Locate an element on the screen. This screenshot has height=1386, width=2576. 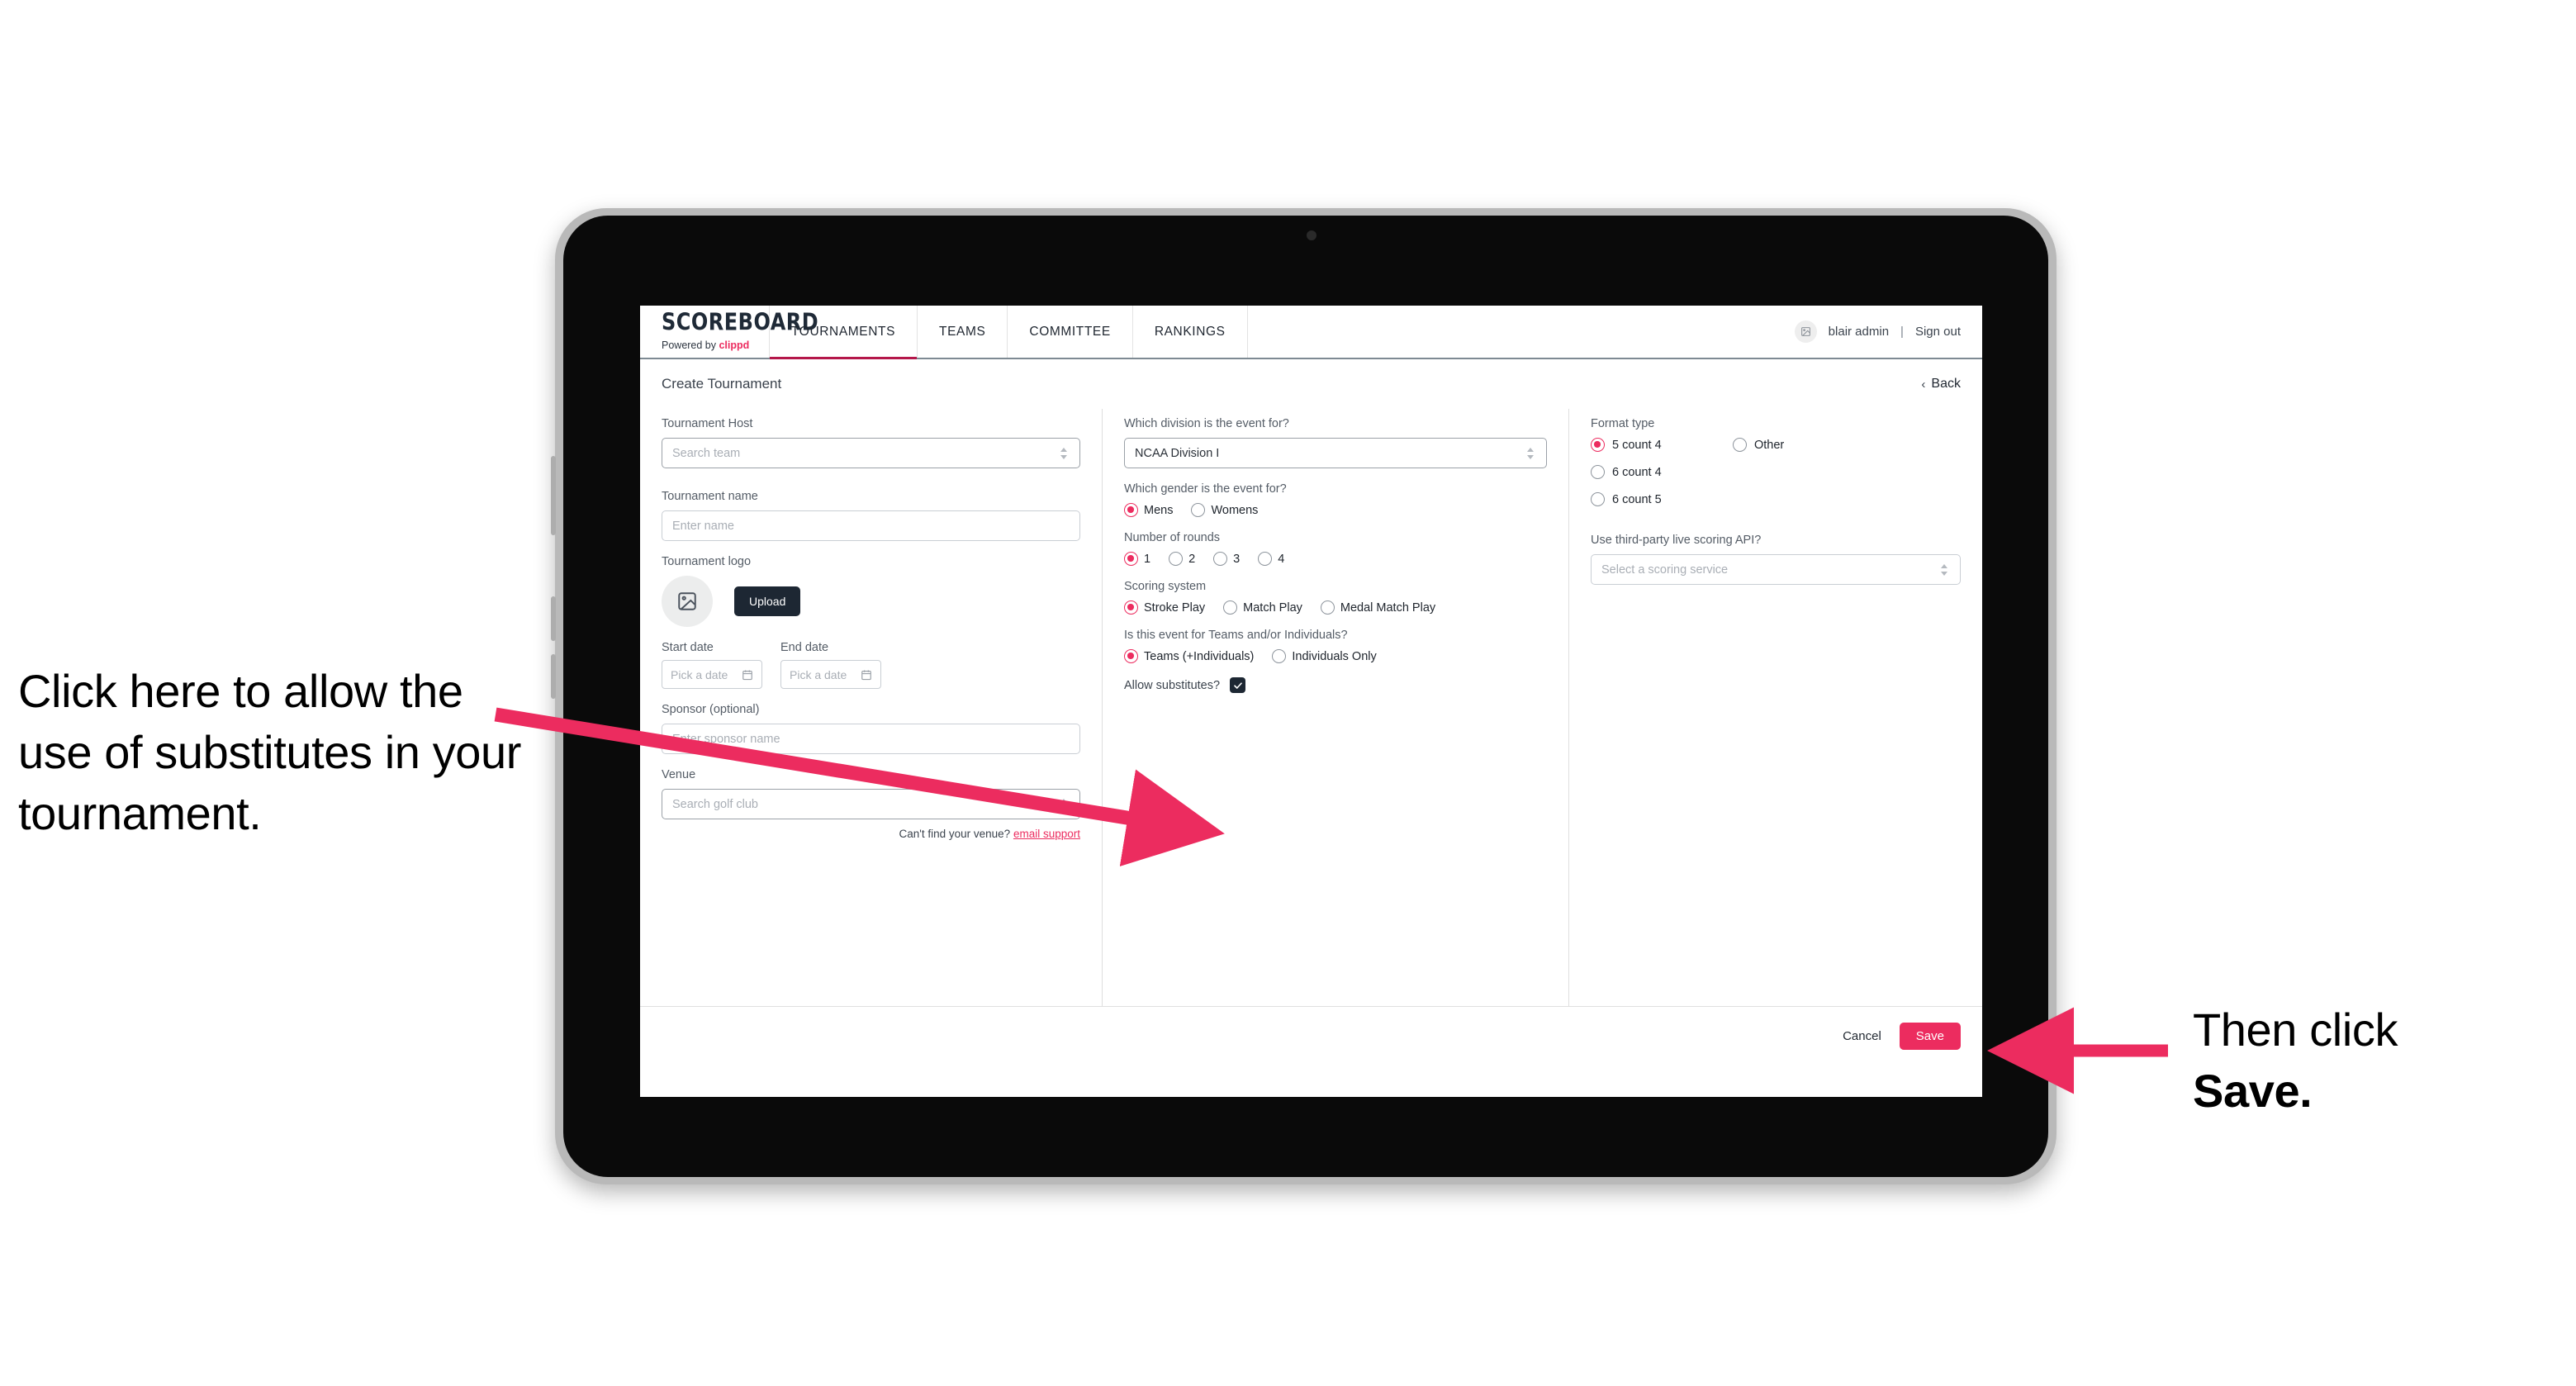
radio-other: Other is located at coordinates (1759, 445).